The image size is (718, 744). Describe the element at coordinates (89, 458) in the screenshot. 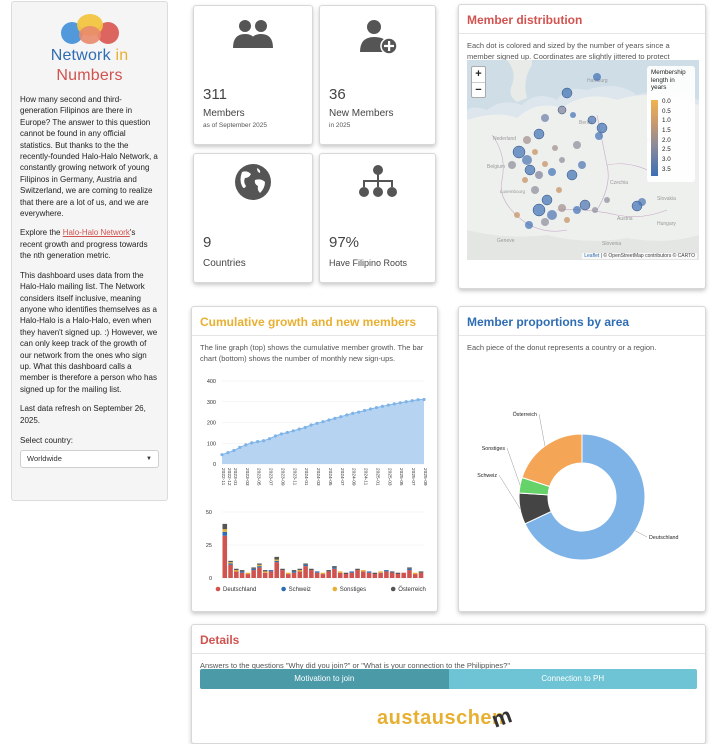

I see `country-select: Worldwide ▼` at that location.